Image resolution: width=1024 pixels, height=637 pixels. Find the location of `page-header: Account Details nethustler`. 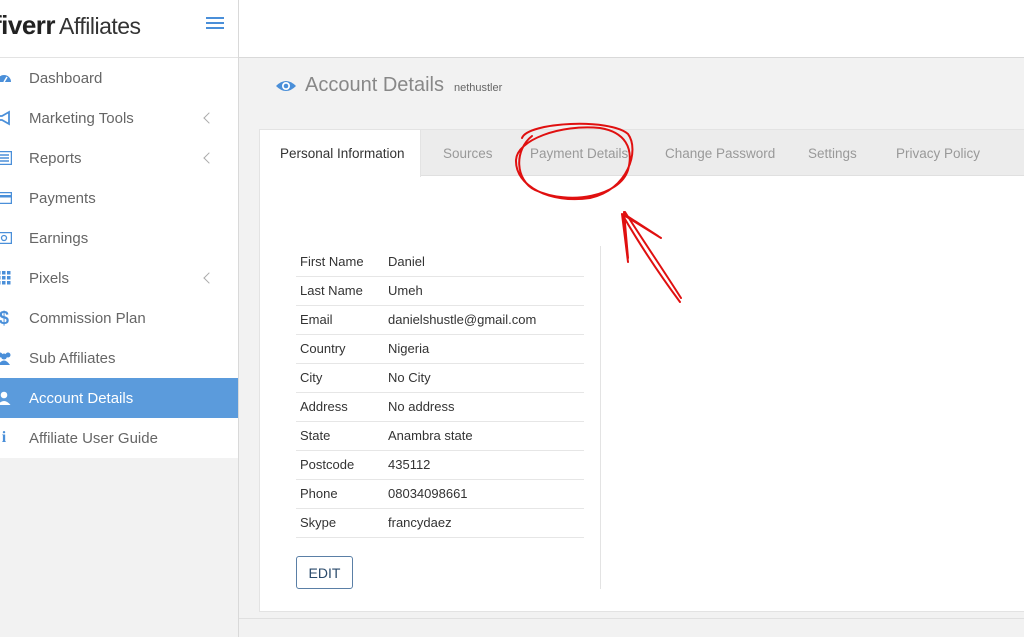

page-header: Account Details nethustler is located at coordinates (388, 85).